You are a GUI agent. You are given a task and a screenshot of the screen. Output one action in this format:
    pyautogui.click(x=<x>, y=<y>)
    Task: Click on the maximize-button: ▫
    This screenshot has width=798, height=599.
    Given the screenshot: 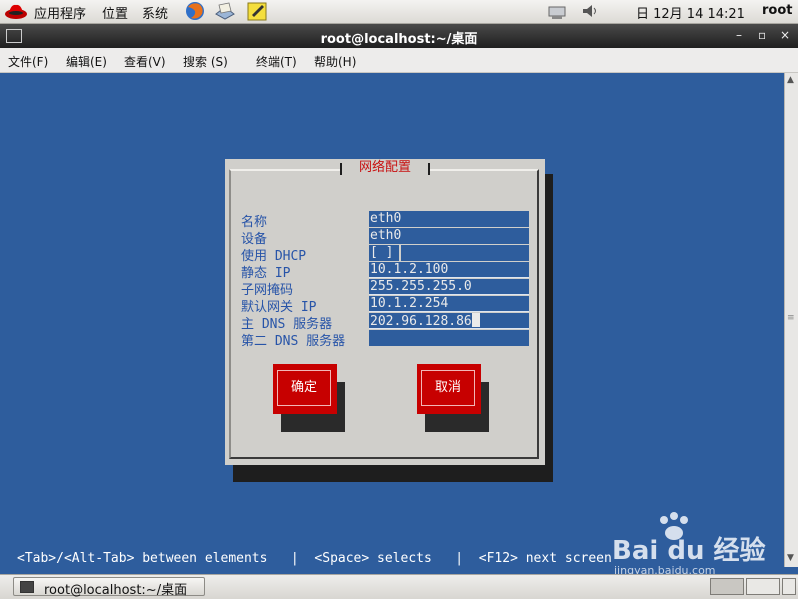 What is the action you would take?
    pyautogui.click(x=762, y=35)
    